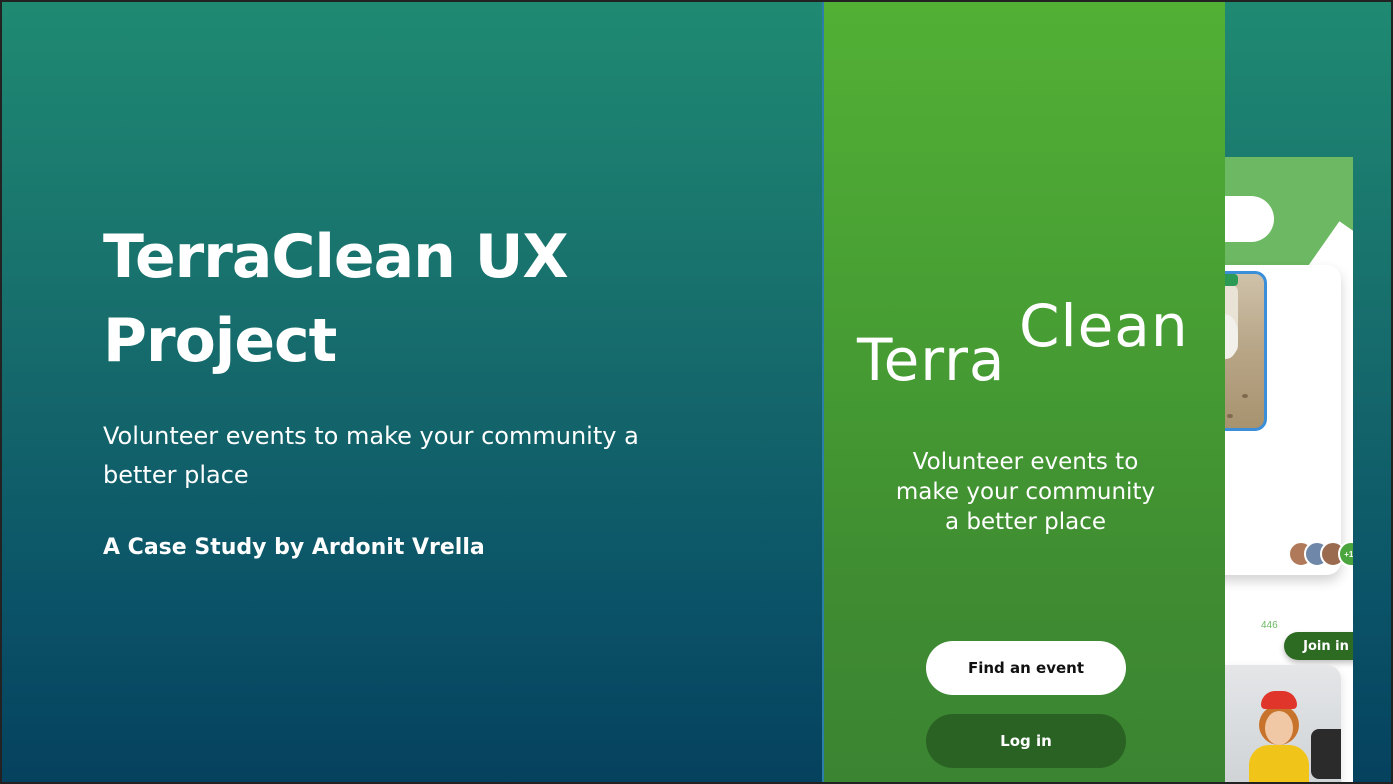 Image resolution: width=1393 pixels, height=784 pixels. I want to click on login-button: Log in, so click(1026, 741).